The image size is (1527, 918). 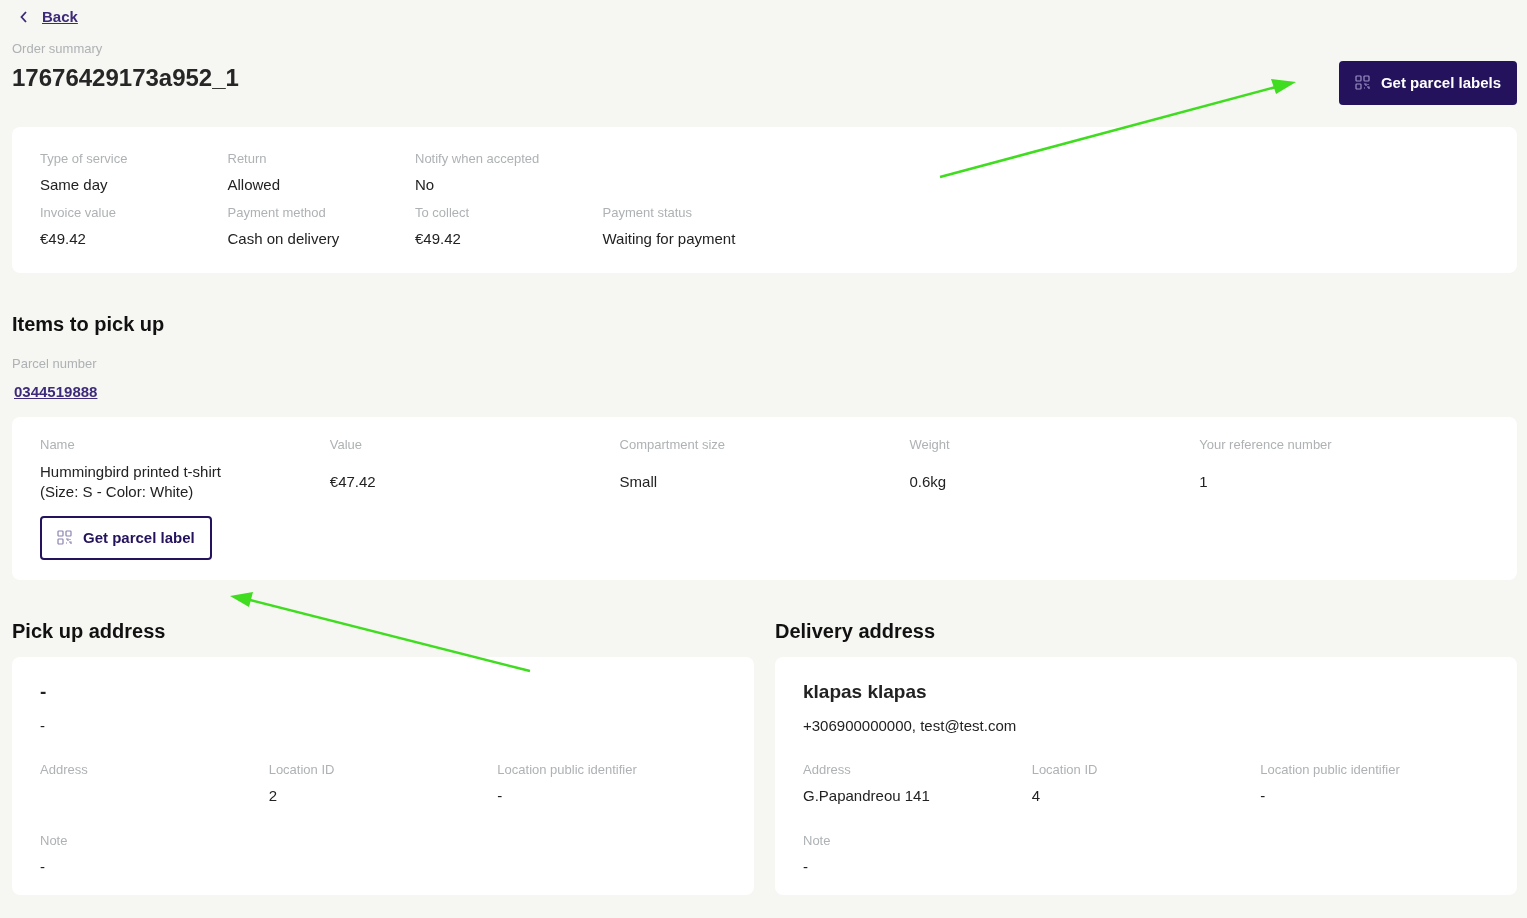 What do you see at coordinates (24, 16) in the screenshot?
I see `chevron-left-icon` at bounding box center [24, 16].